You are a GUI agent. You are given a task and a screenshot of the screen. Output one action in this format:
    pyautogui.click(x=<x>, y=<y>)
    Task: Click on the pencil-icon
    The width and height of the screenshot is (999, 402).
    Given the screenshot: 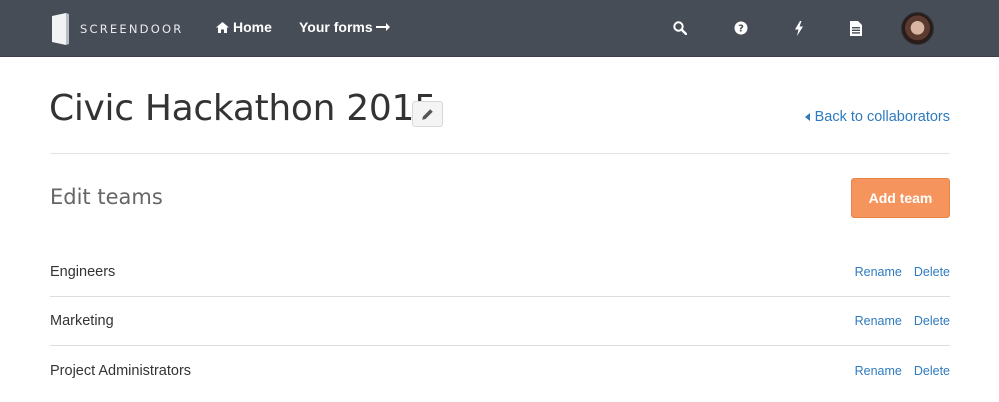 What is the action you would take?
    pyautogui.click(x=427, y=114)
    